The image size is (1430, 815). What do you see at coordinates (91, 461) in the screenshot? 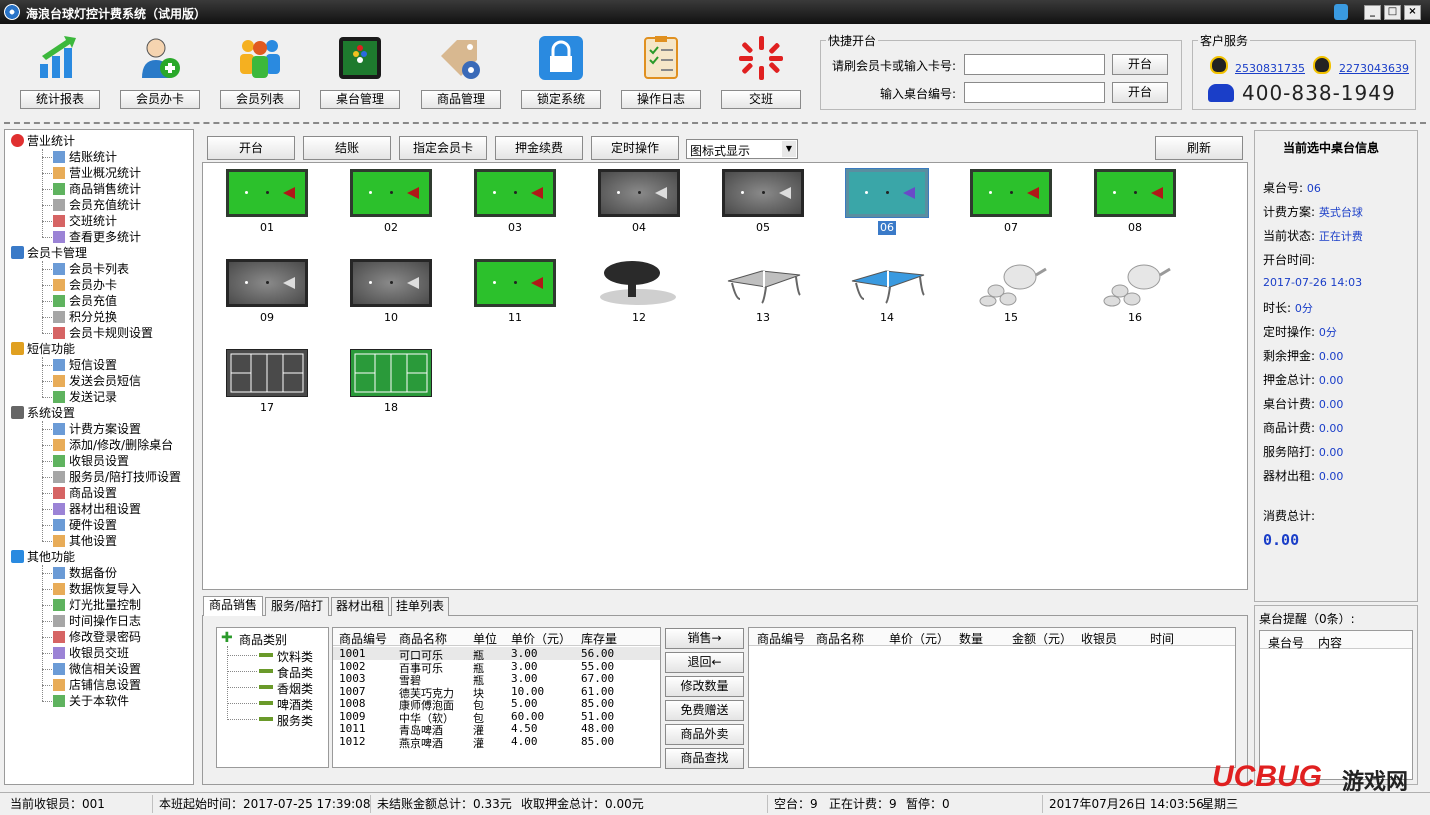
I see `tree-item: 收银员设置` at bounding box center [91, 461].